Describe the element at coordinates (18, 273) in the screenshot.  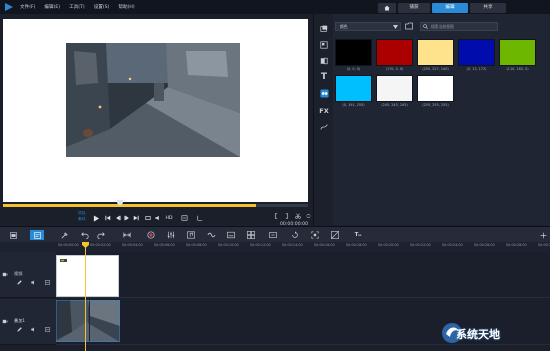
I see `video-track-label: 视频` at that location.